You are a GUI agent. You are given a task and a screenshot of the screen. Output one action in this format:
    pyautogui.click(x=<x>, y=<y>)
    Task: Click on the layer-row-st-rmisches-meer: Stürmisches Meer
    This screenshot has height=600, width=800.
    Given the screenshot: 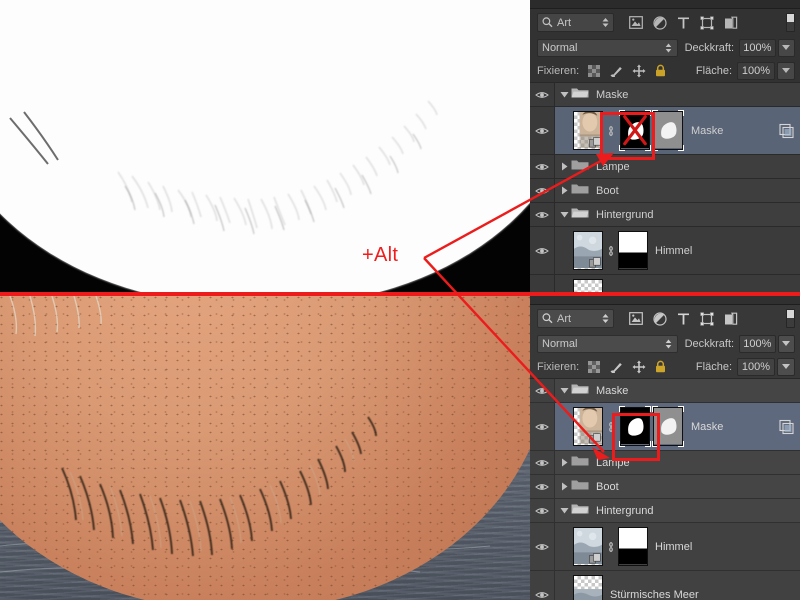 What is the action you would take?
    pyautogui.click(x=665, y=585)
    